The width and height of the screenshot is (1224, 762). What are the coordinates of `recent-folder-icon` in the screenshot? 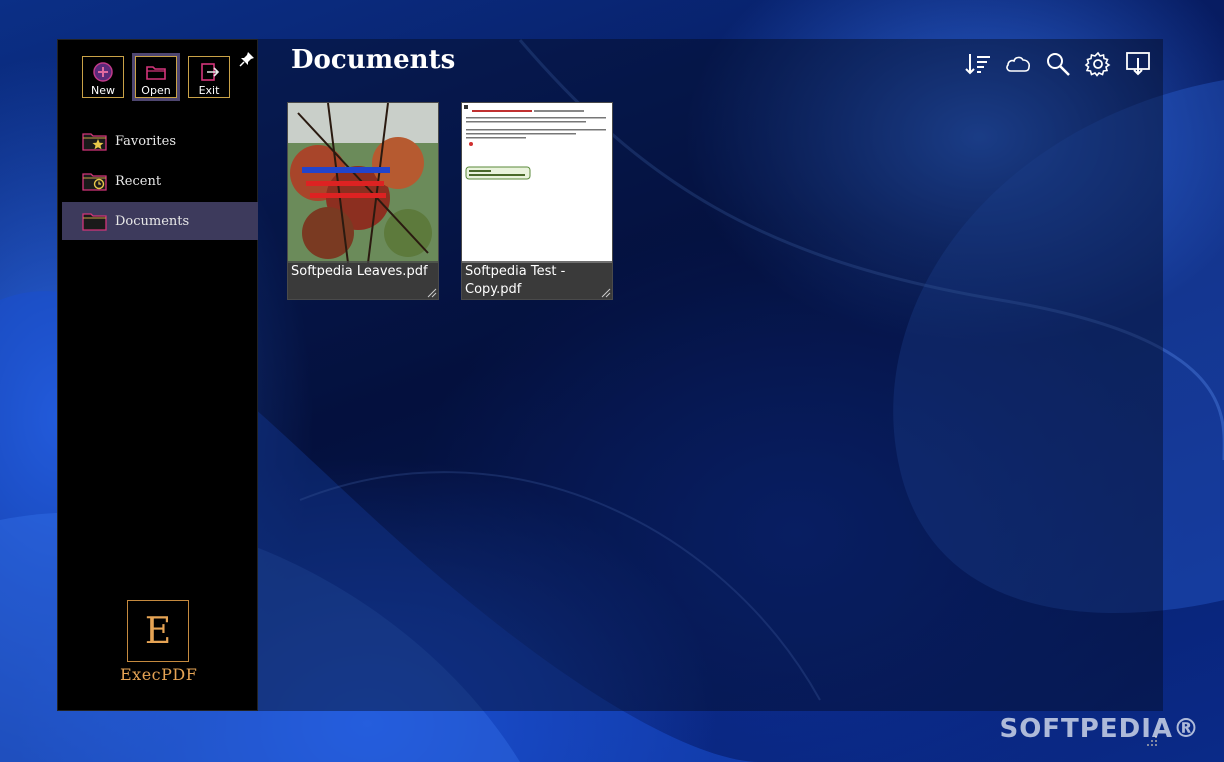 It's located at (94, 182).